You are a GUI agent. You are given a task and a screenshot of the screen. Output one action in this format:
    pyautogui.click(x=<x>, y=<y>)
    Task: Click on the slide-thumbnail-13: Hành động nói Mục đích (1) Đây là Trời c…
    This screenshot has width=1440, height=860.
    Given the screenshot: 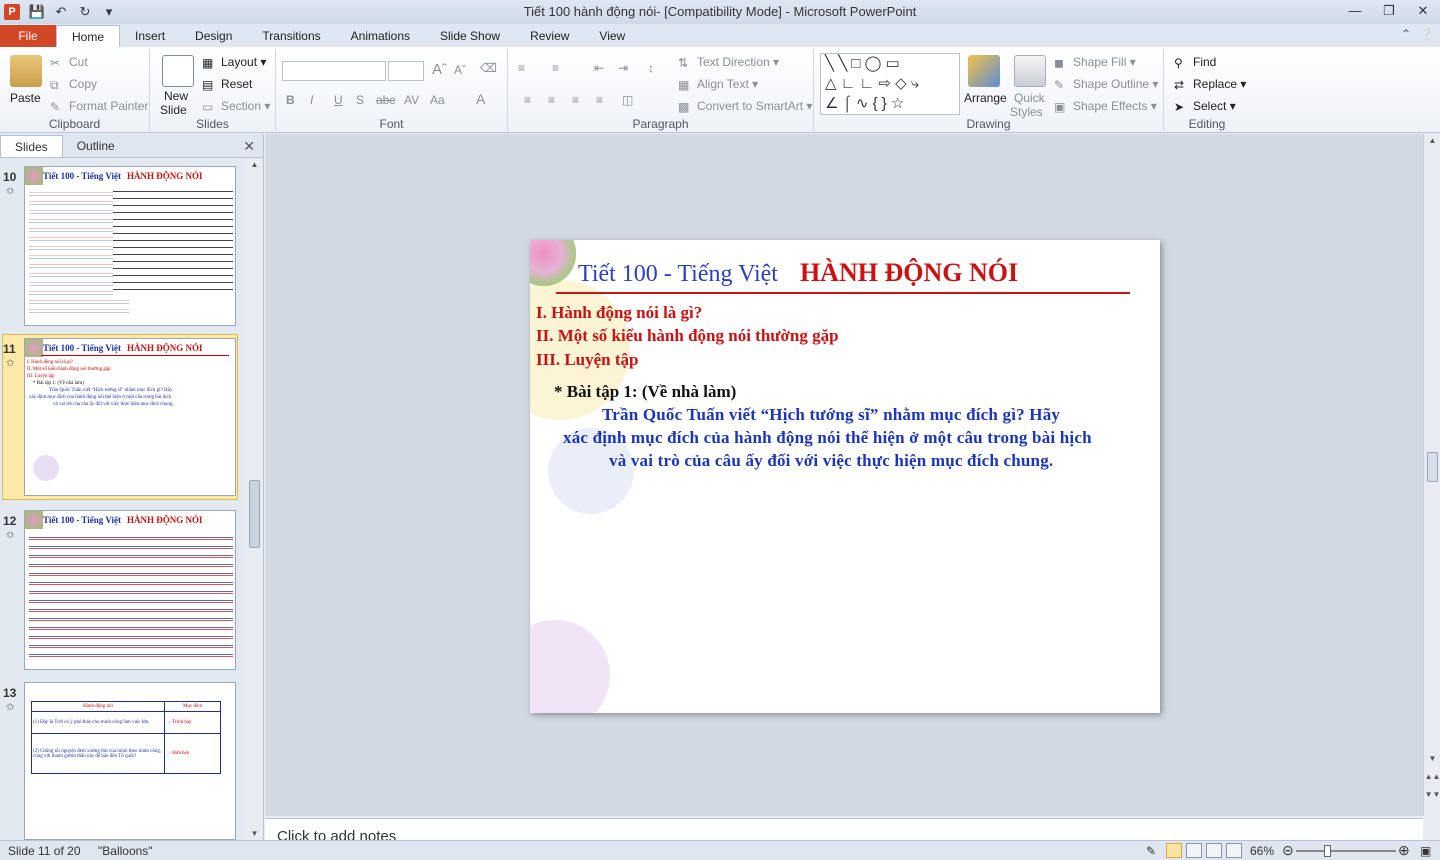 What is the action you would take?
    pyautogui.click(x=130, y=761)
    